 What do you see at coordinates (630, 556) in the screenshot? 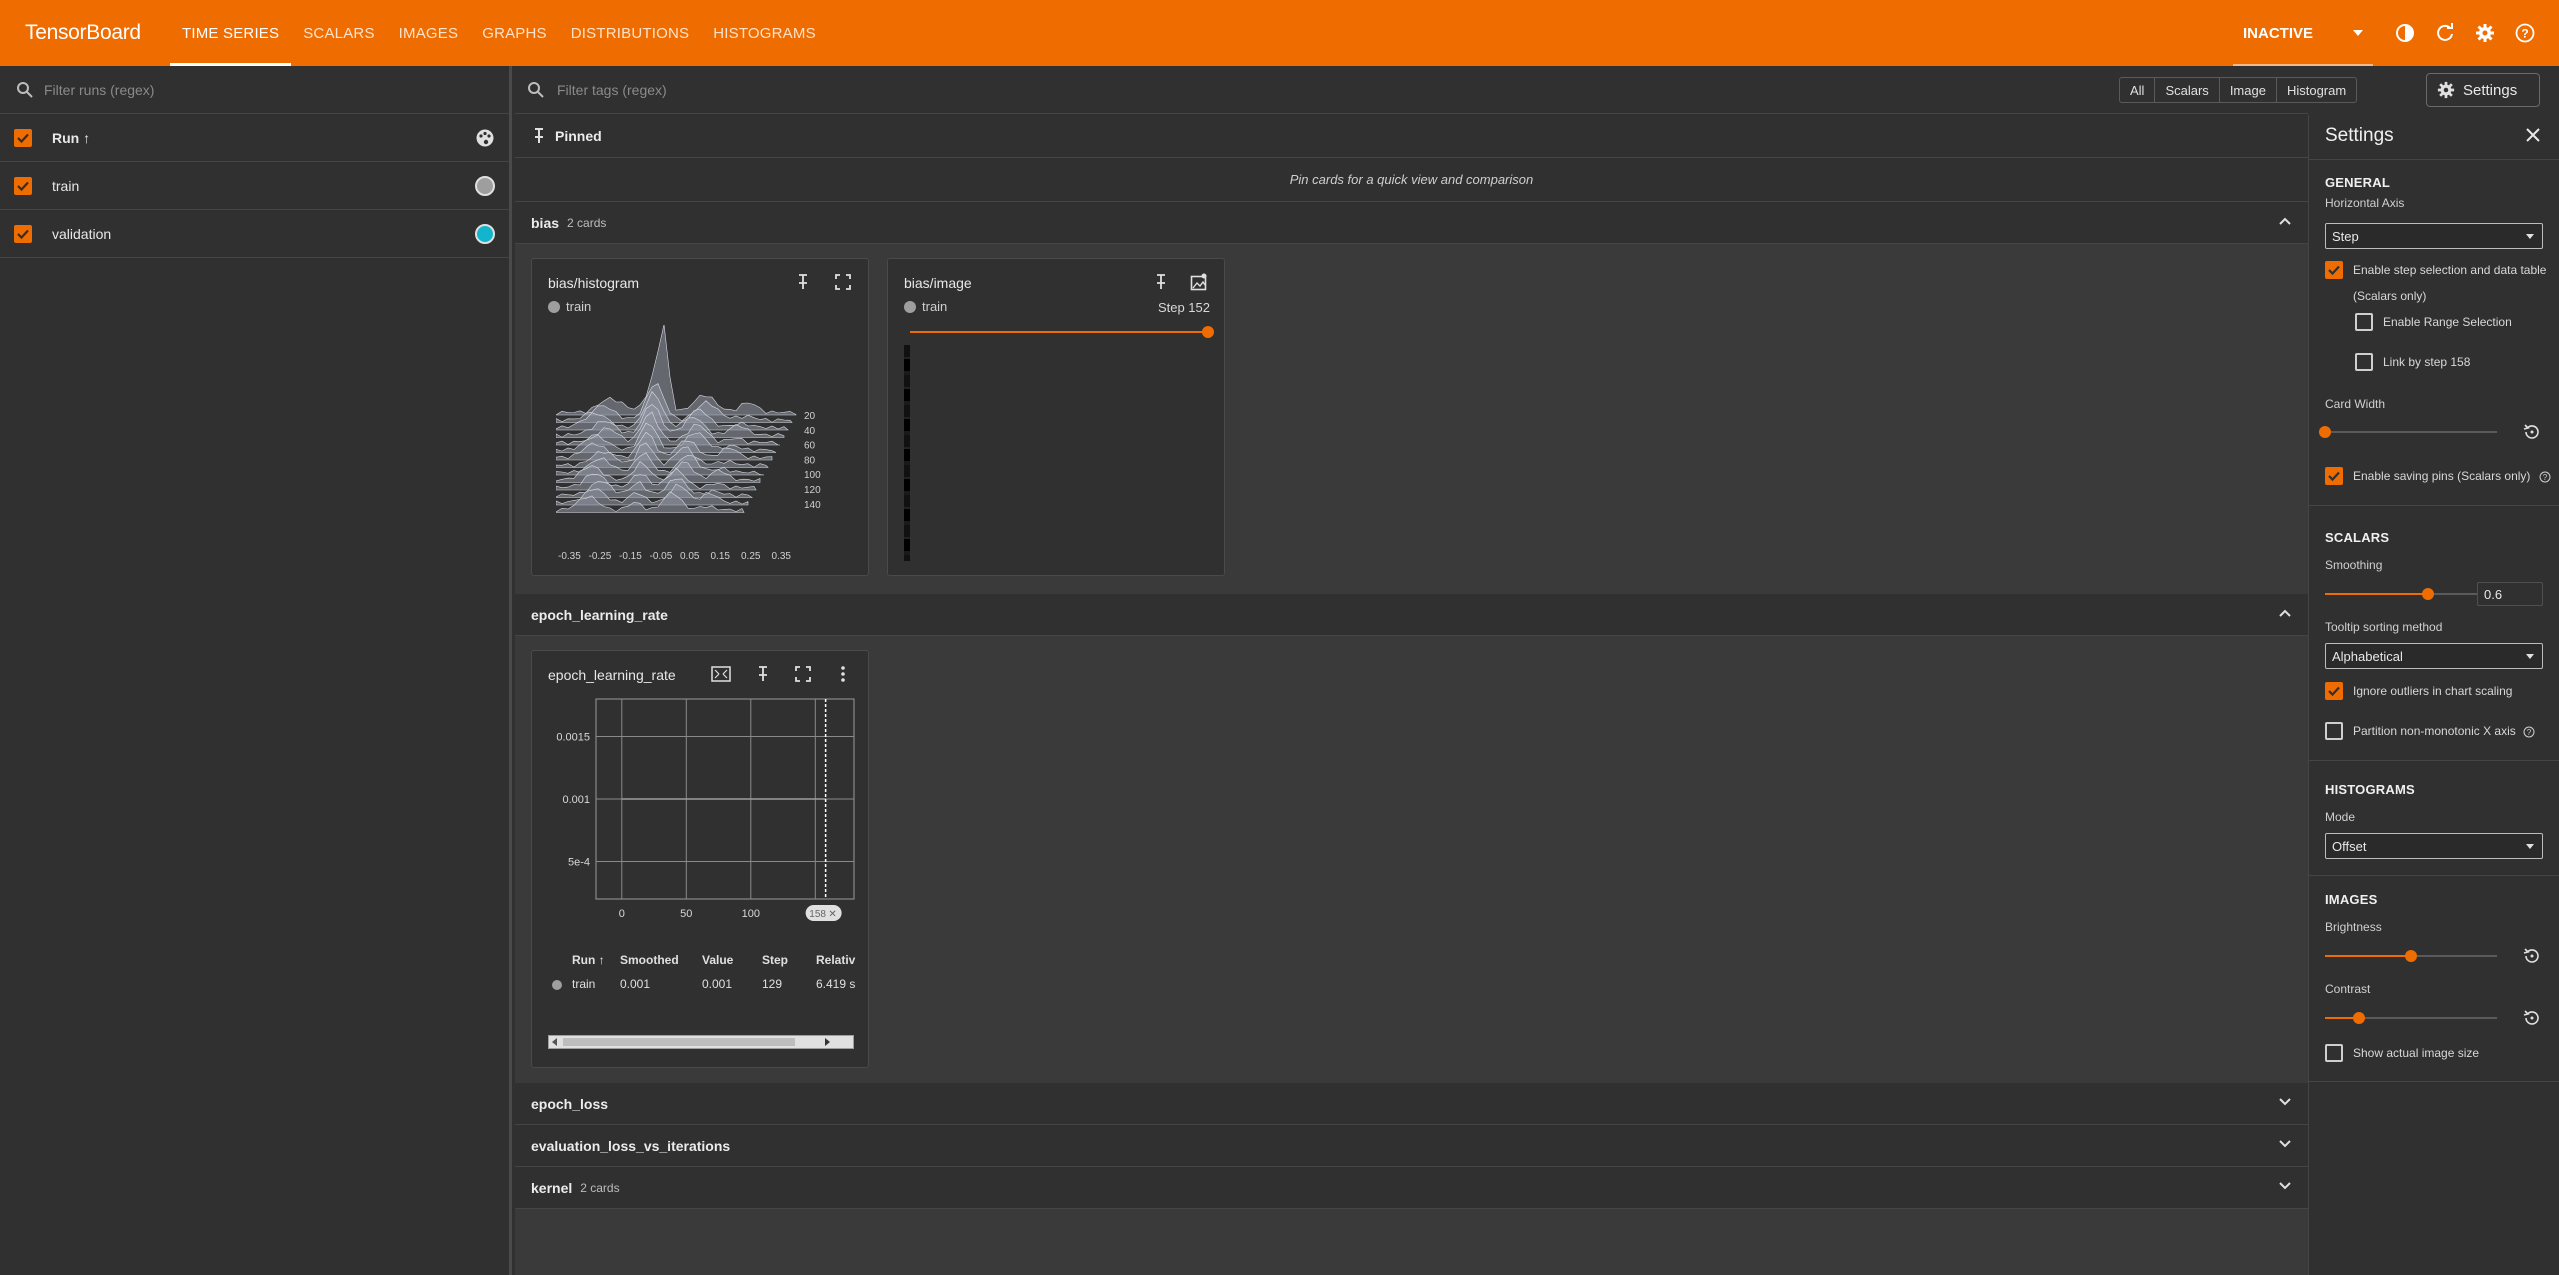
I see `x-tick-label: -0.15` at bounding box center [630, 556].